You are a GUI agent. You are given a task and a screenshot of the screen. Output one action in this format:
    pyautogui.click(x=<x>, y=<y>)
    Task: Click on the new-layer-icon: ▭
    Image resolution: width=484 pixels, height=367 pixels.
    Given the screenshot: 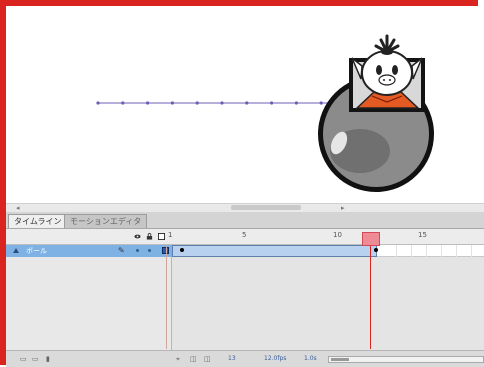 What is the action you would take?
    pyautogui.click(x=23, y=359)
    